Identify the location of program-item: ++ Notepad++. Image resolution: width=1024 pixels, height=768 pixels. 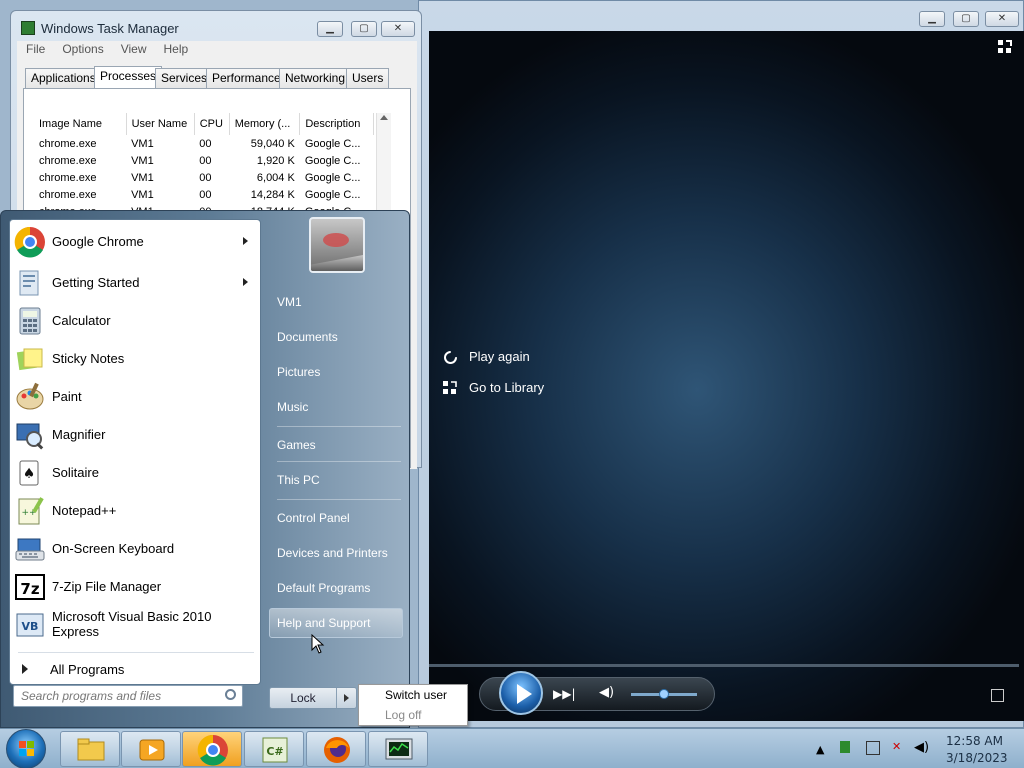
(135, 511).